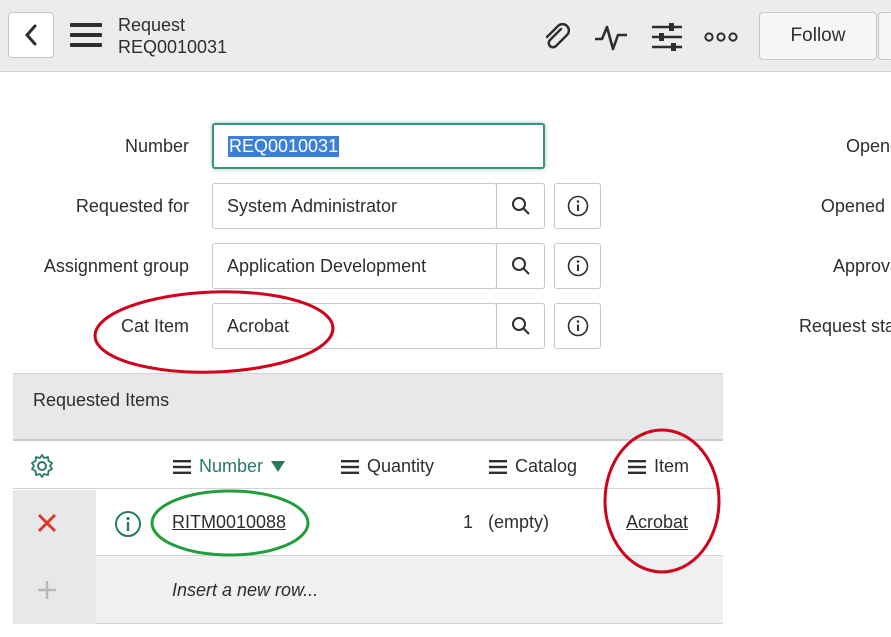 The image size is (891, 637). I want to click on assignment-group-info-button, so click(577, 266).